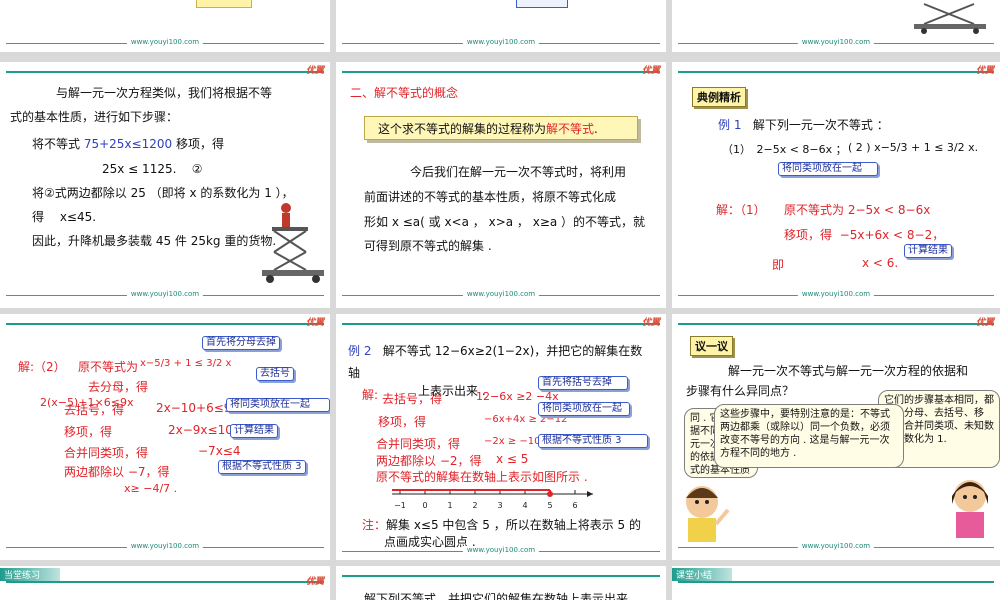 Image resolution: width=1000 pixels, height=600 pixels. Describe the element at coordinates (370, 395) in the screenshot. I see `solution-label: 解:` at that location.